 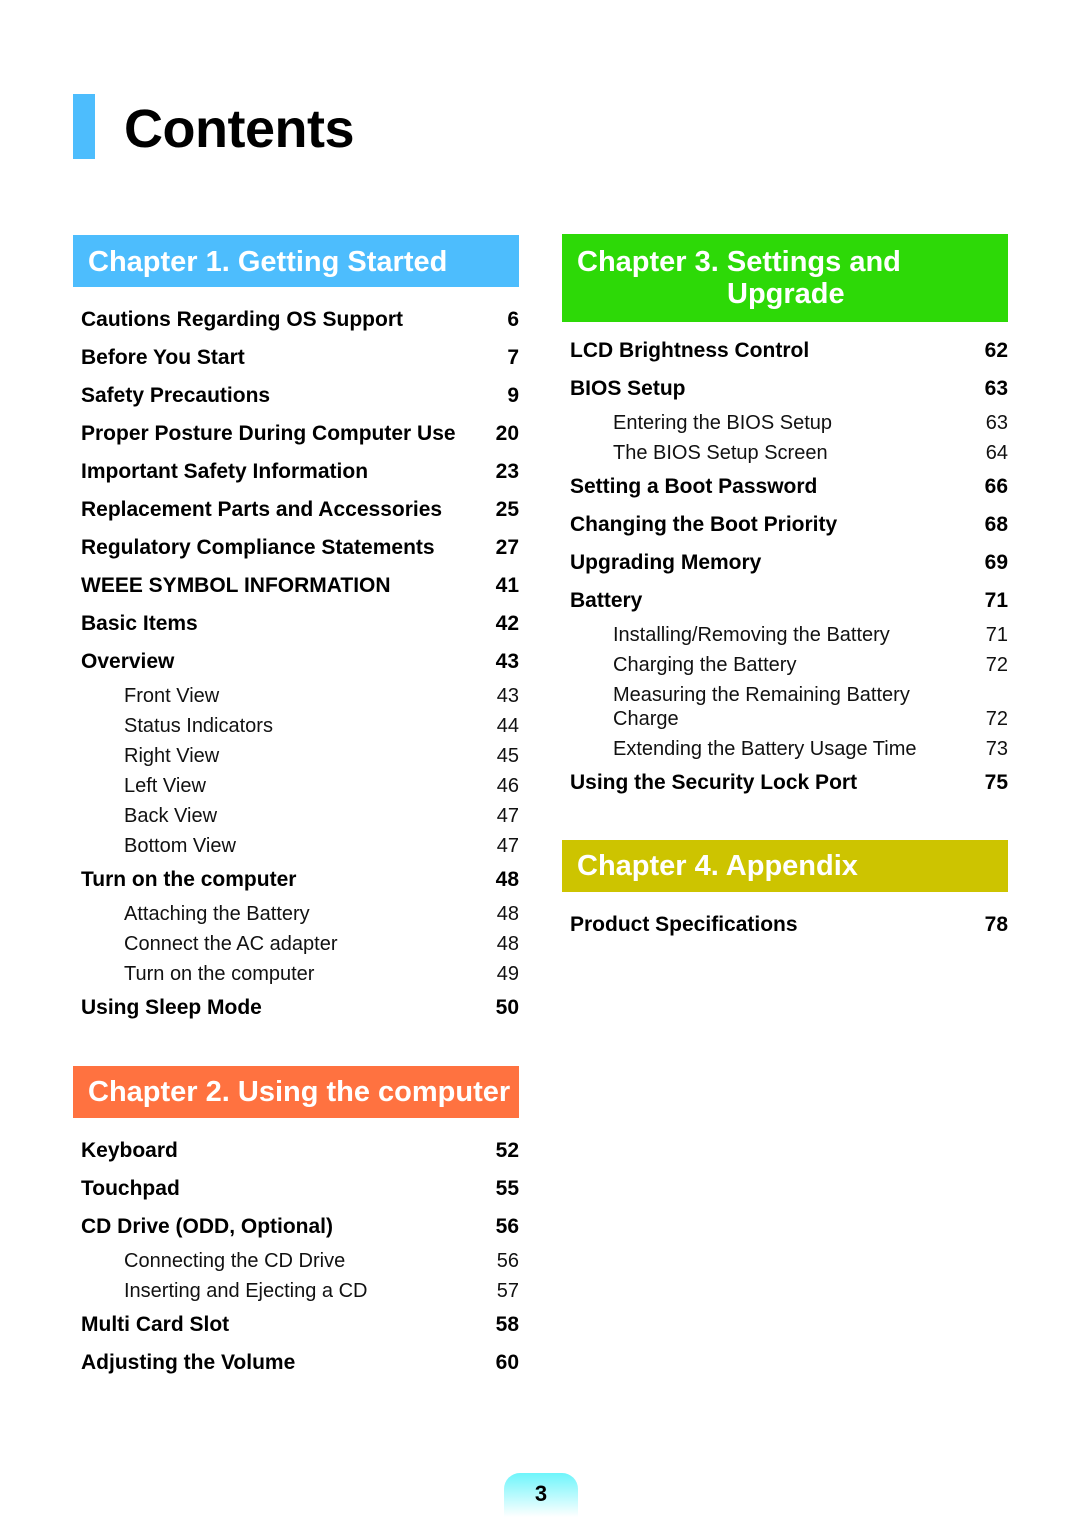 What do you see at coordinates (296, 726) in the screenshot?
I see `toc-subentry: Status Indicators 44` at bounding box center [296, 726].